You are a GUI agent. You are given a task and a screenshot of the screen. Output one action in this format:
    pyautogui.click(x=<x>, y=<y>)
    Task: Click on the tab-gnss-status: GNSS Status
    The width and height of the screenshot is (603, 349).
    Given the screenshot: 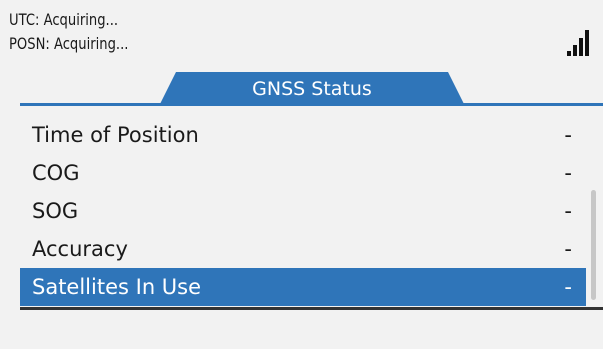 What is the action you would take?
    pyautogui.click(x=312, y=88)
    